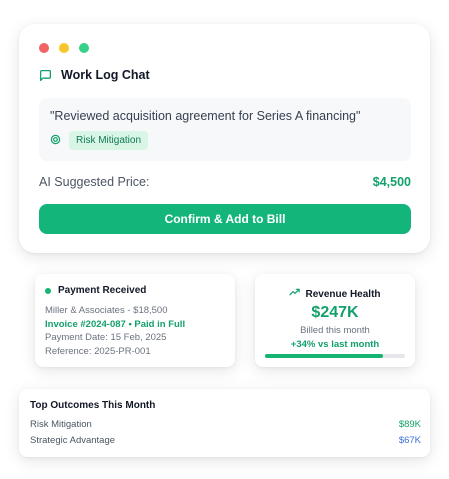 Image resolution: width=449 pixels, height=479 pixels. What do you see at coordinates (61, 424) in the screenshot?
I see `outcome-label: Risk Mitigation` at bounding box center [61, 424].